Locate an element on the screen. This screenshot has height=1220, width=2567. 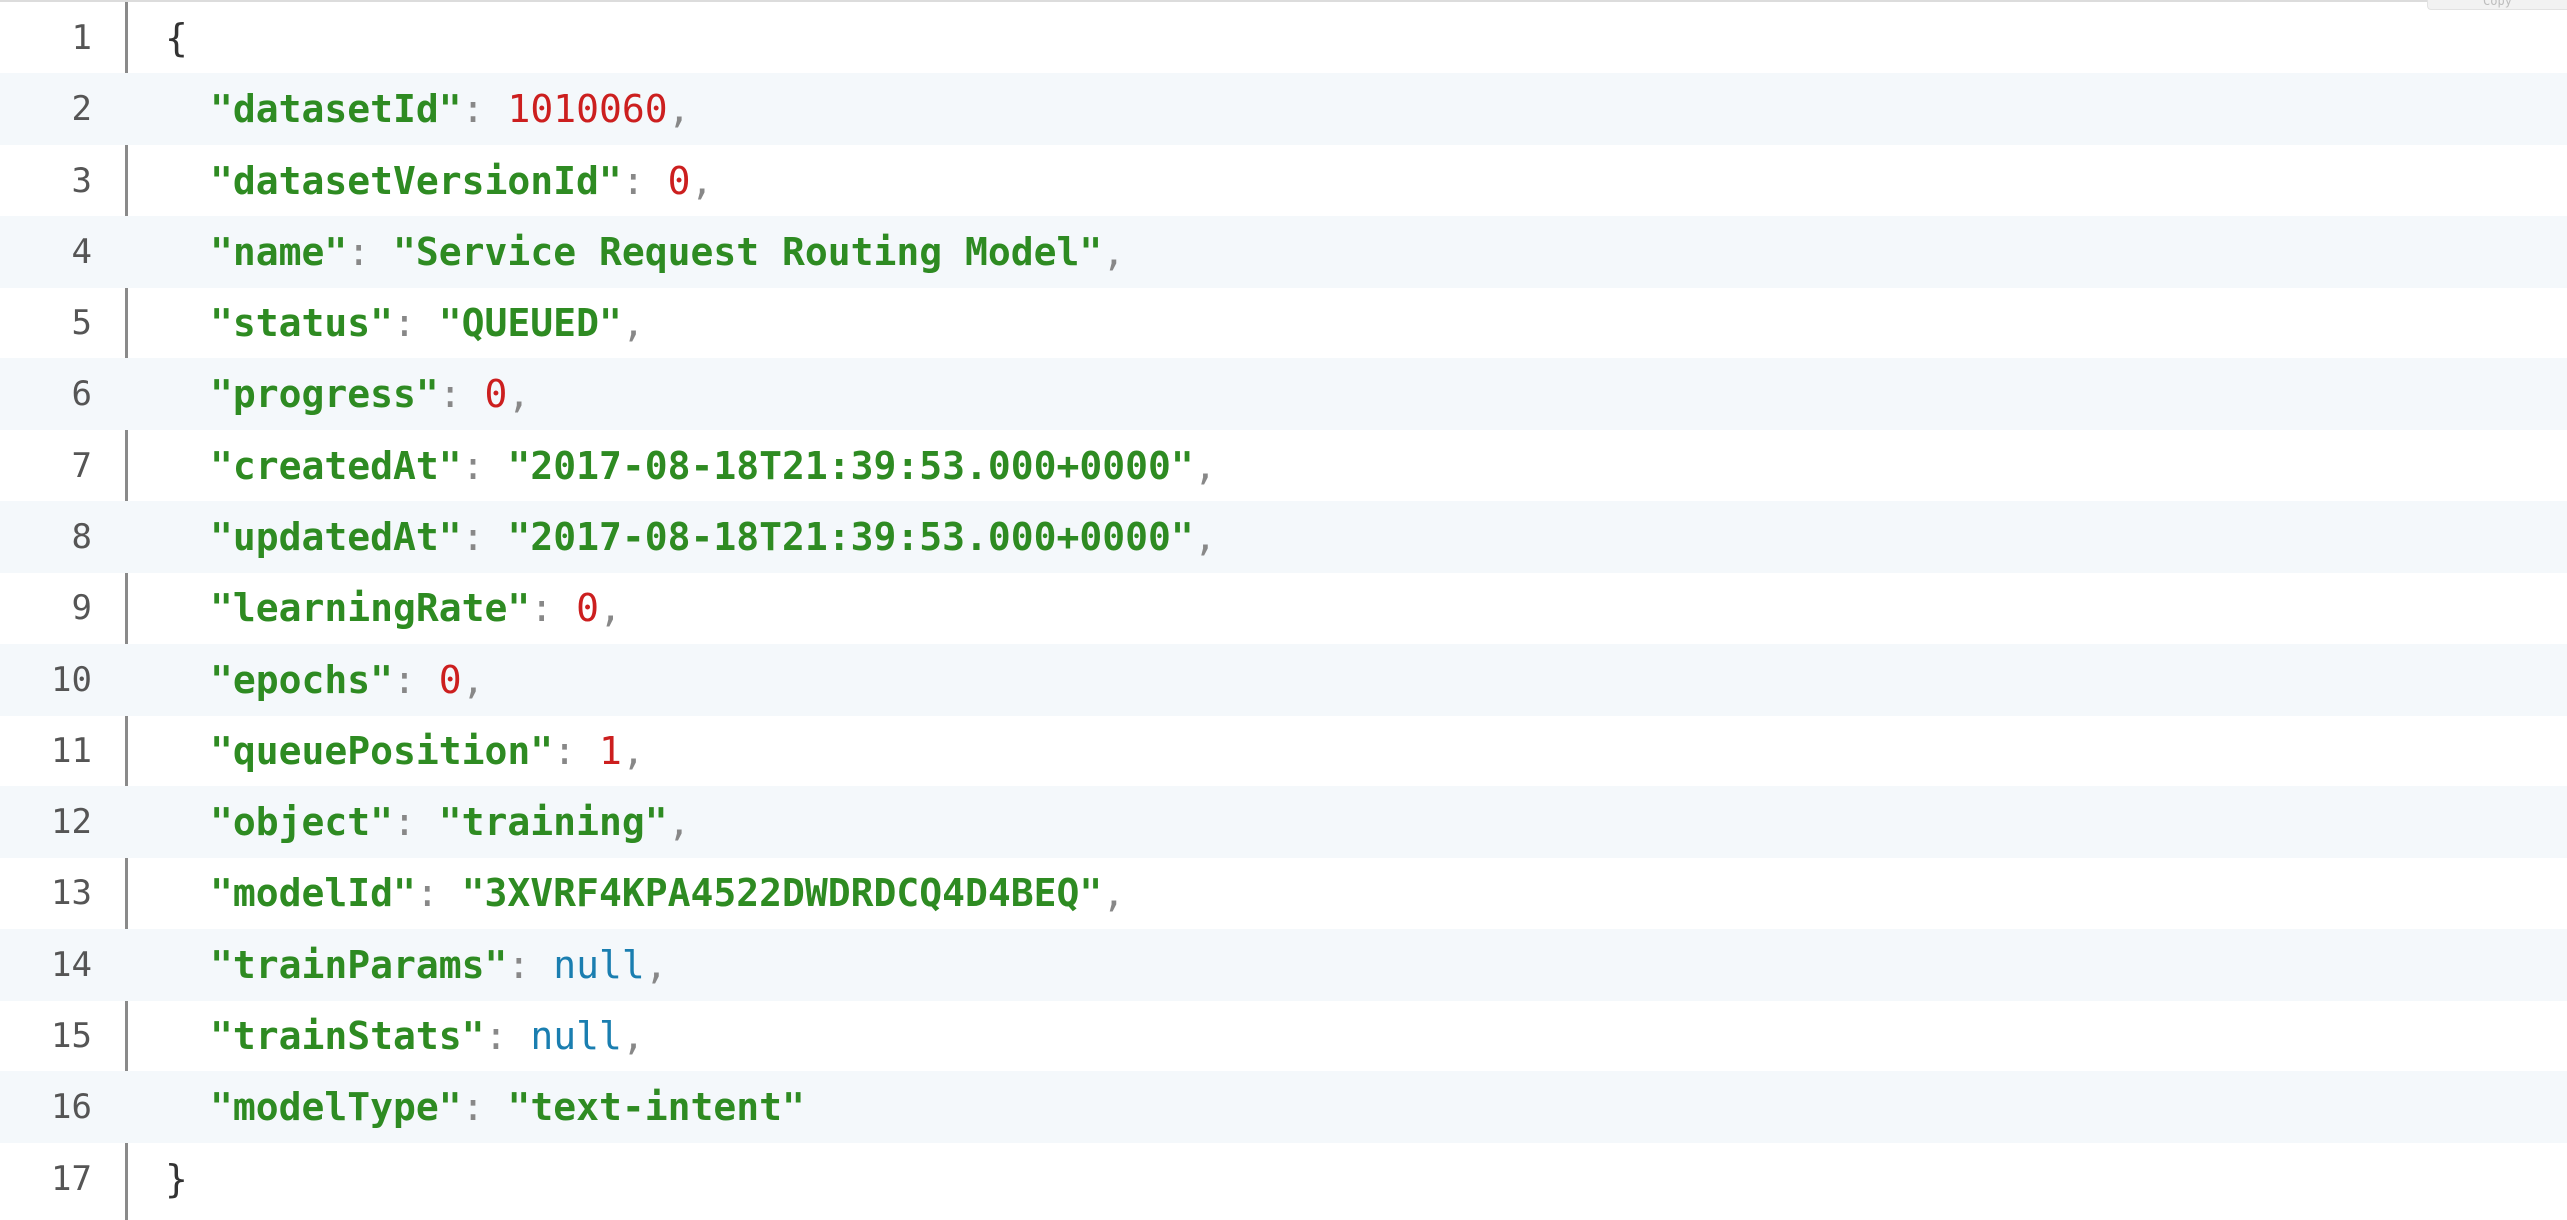
line-number: 11 is located at coordinates (71, 751).